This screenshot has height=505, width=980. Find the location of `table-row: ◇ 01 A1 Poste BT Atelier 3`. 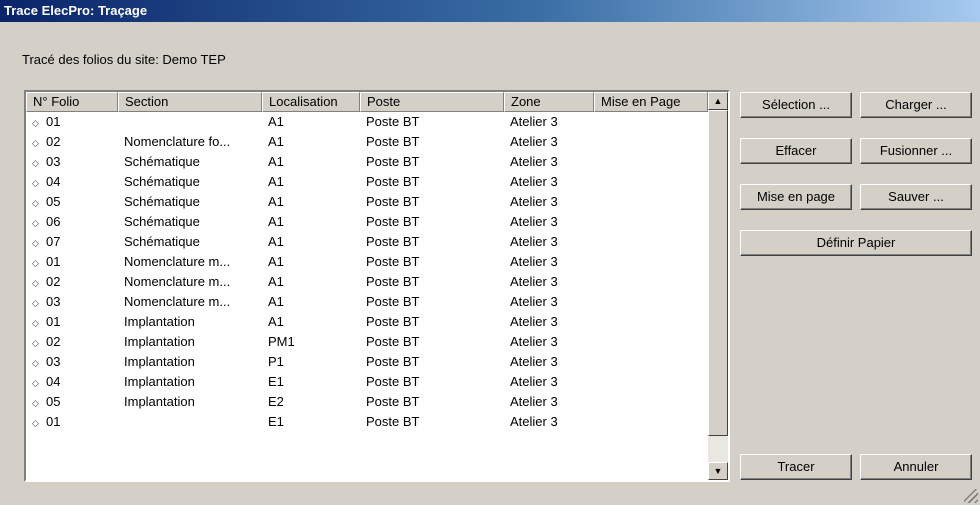

table-row: ◇ 01 A1 Poste BT Atelier 3 is located at coordinates (367, 122).